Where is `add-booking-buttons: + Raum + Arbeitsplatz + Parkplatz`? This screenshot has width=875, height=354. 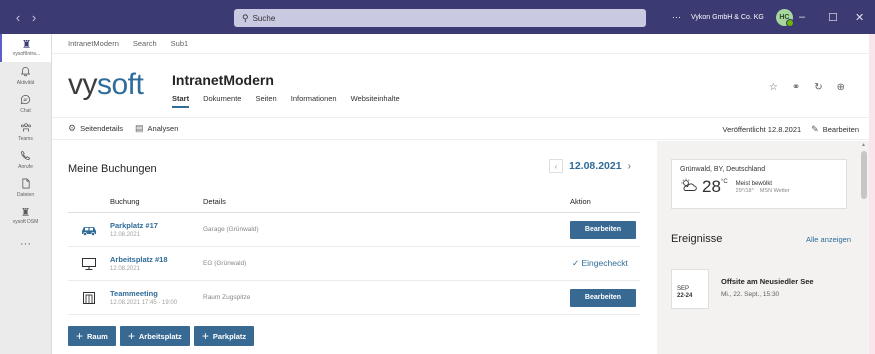 add-booking-buttons: + Raum + Arbeitsplatz + Parkplatz is located at coordinates (163, 336).